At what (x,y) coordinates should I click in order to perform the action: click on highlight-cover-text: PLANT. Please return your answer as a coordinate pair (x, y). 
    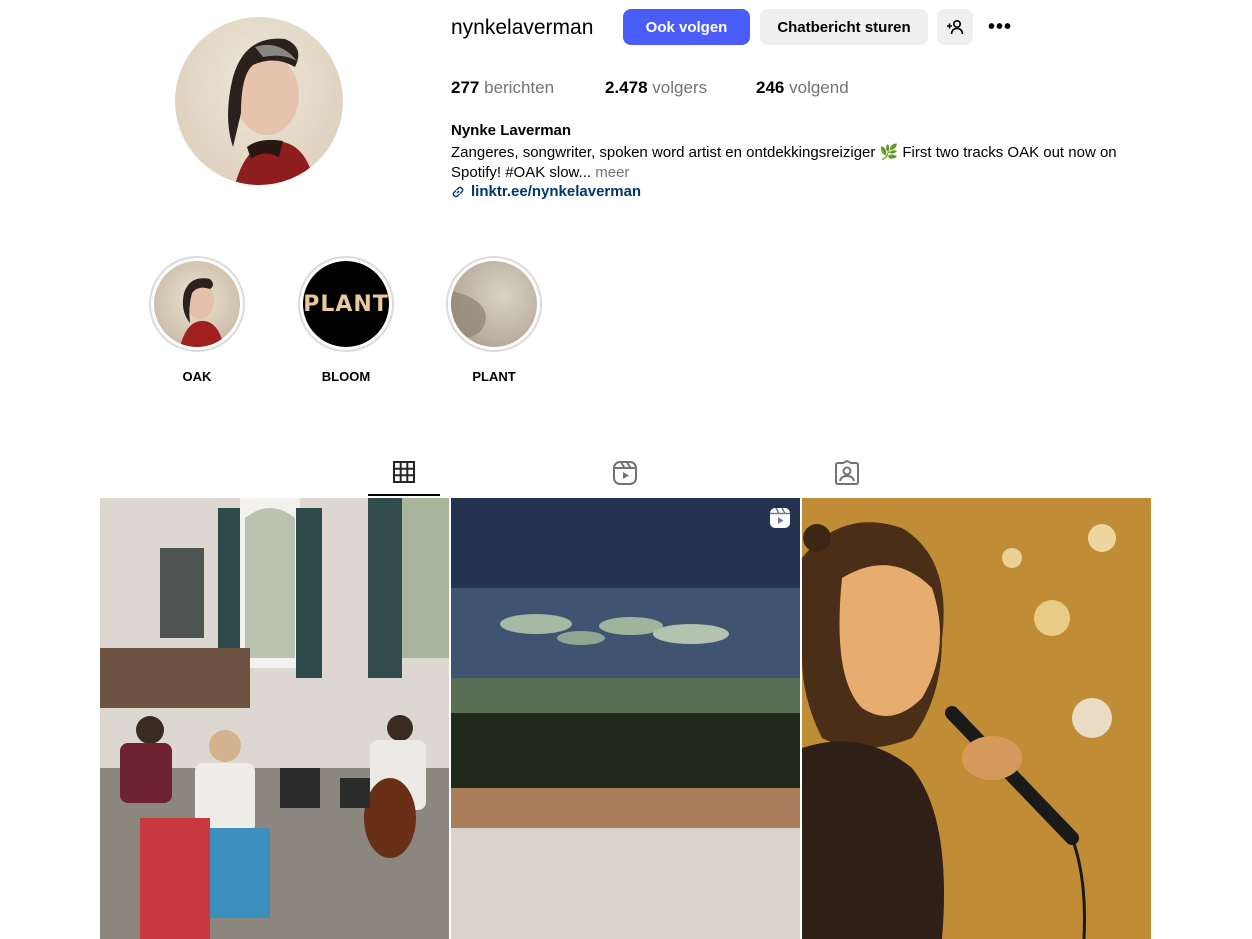
    Looking at the image, I should click on (346, 304).